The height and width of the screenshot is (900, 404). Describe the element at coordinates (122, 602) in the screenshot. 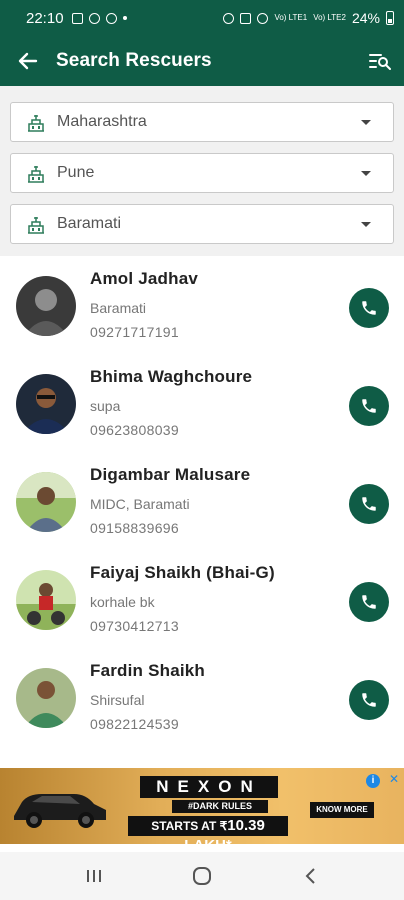

I see `rescuer-place: korhale bk` at that location.